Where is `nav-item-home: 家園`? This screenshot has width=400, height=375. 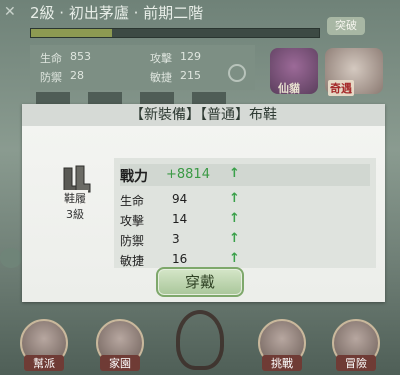 nav-item-home: 家園 is located at coordinates (120, 345).